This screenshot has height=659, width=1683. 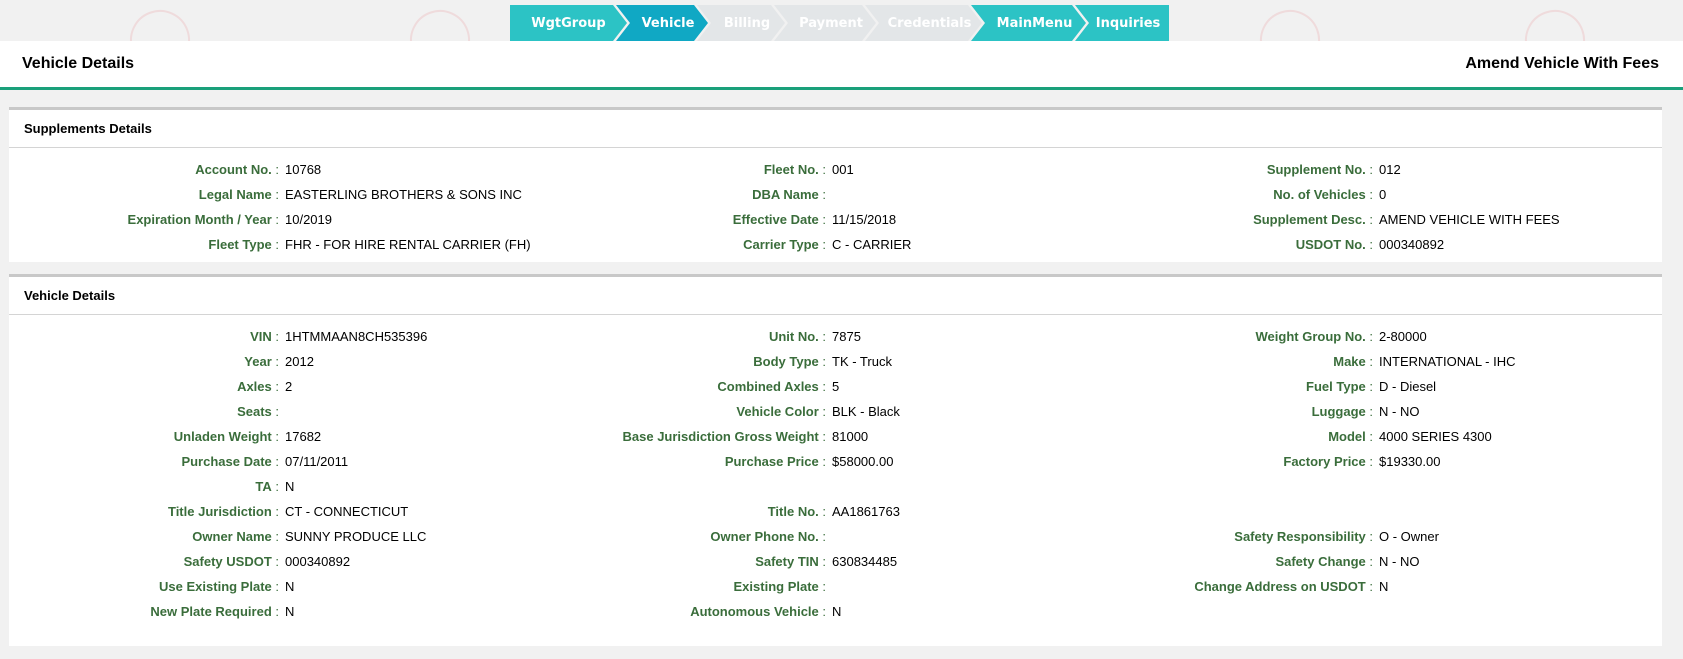 I want to click on field-value-title-no: AA1861763, so click(x=866, y=511).